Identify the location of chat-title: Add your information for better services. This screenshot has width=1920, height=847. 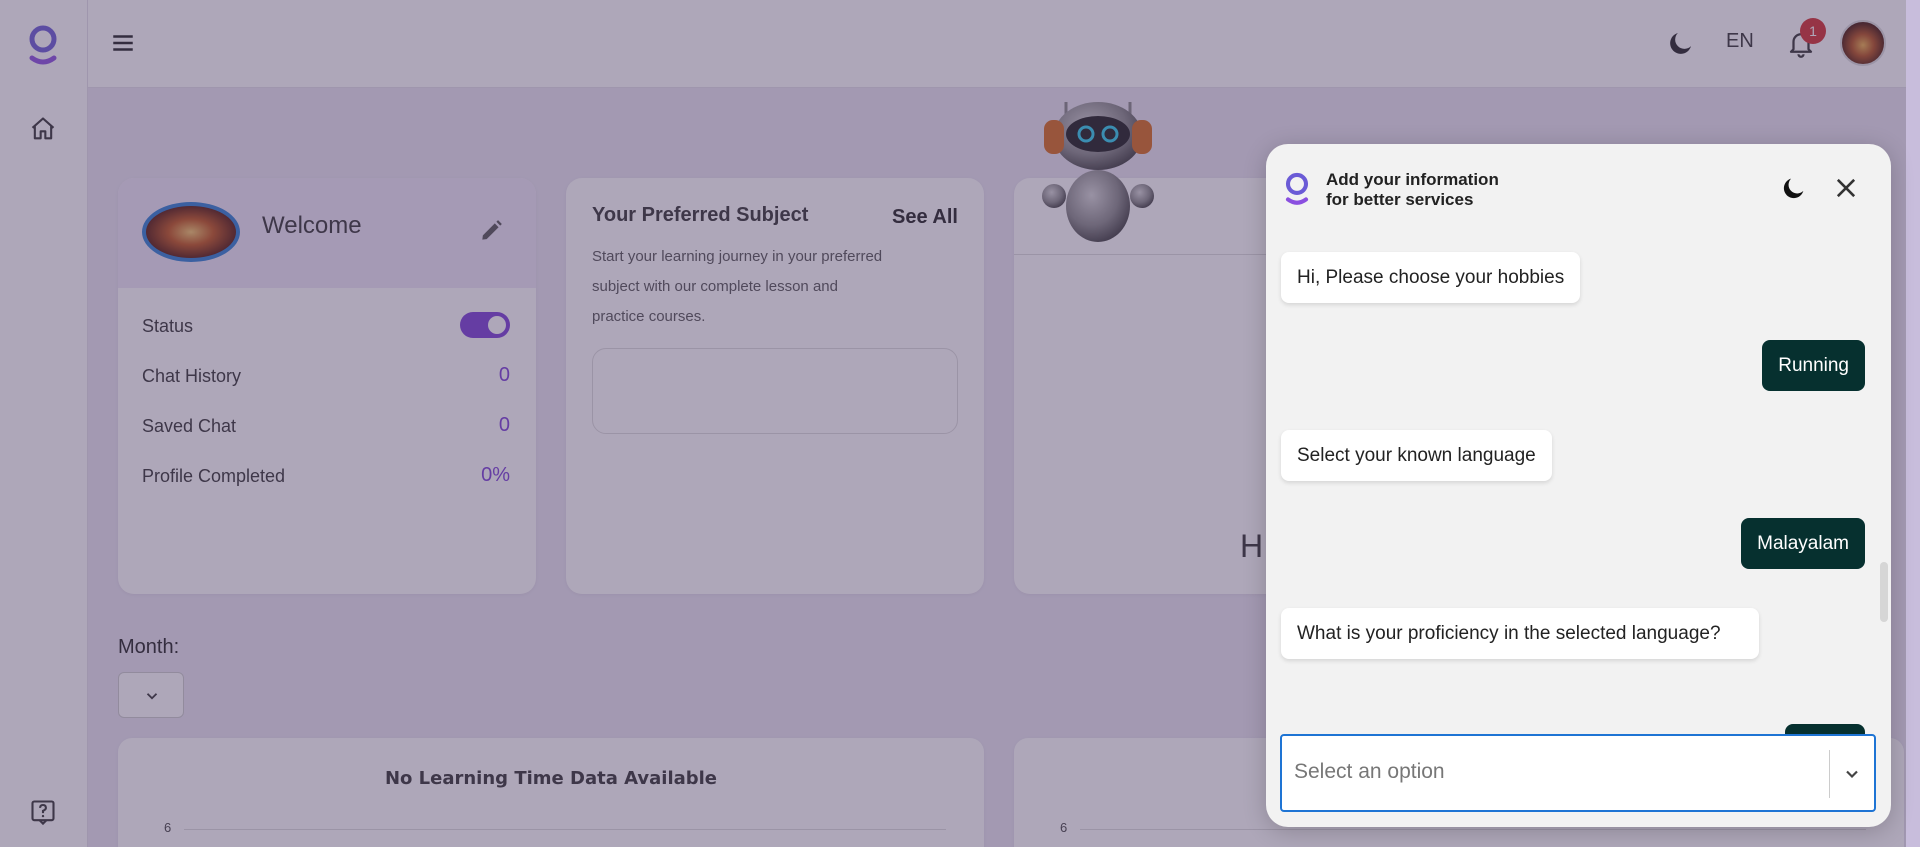
(1412, 190).